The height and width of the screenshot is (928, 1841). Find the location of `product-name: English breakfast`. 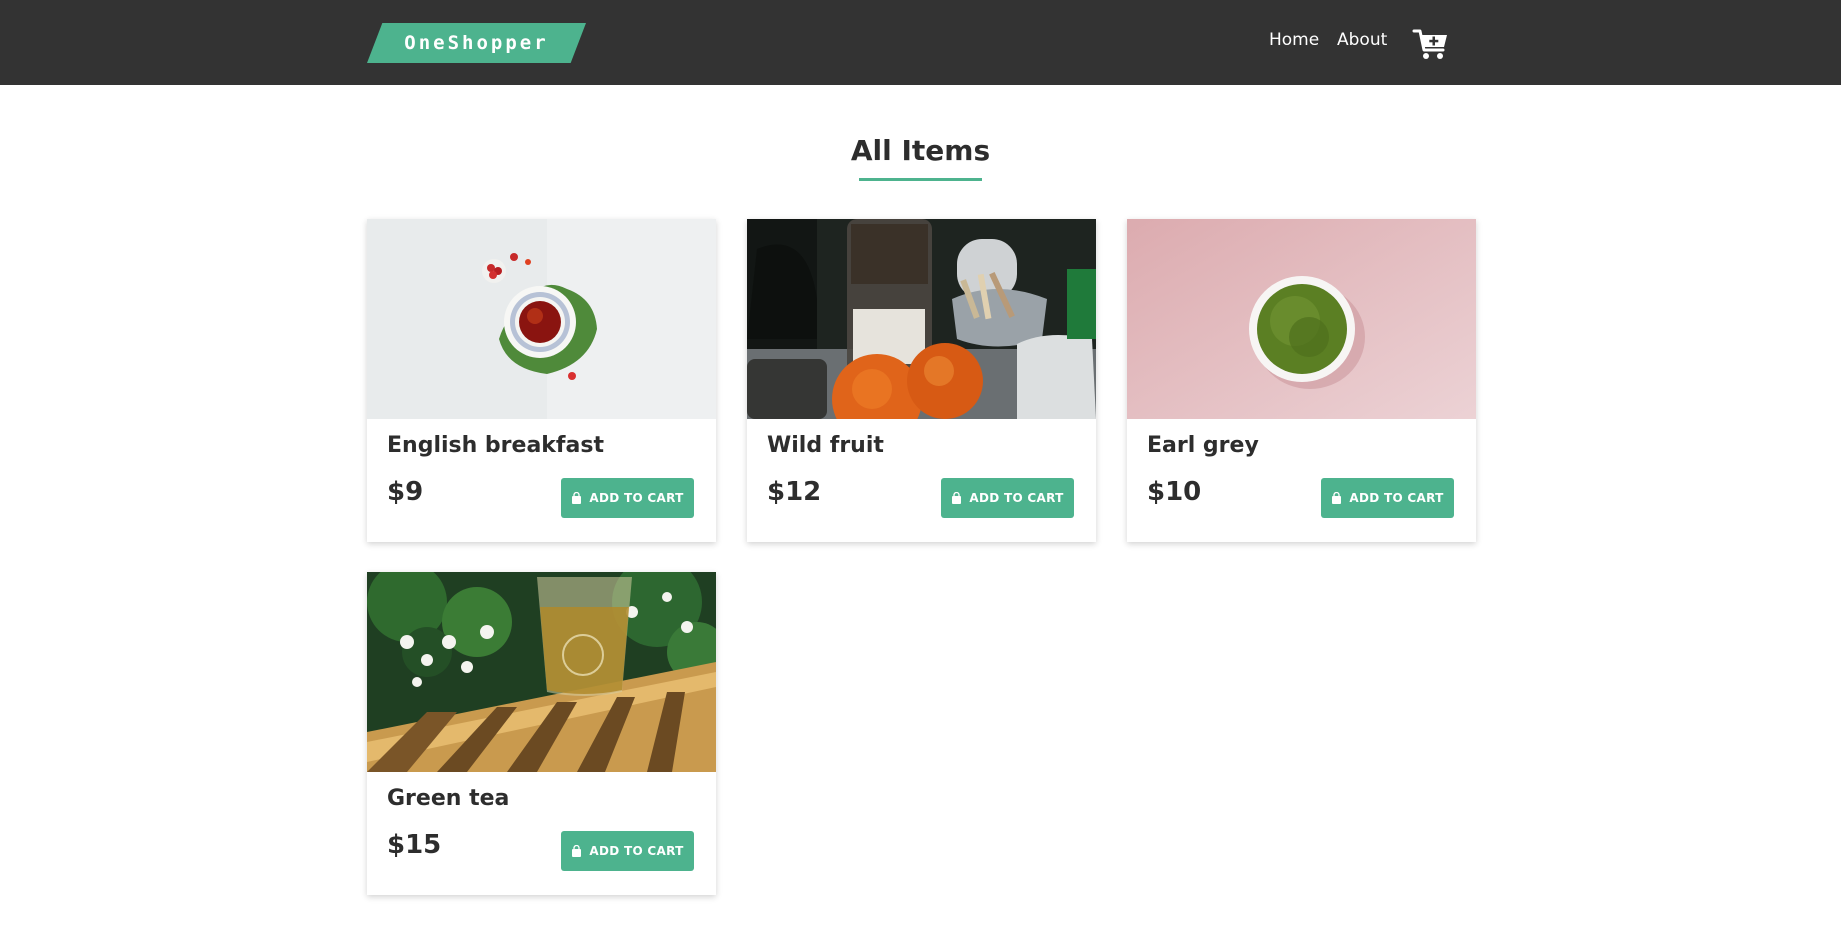

product-name: English breakfast is located at coordinates (495, 445).